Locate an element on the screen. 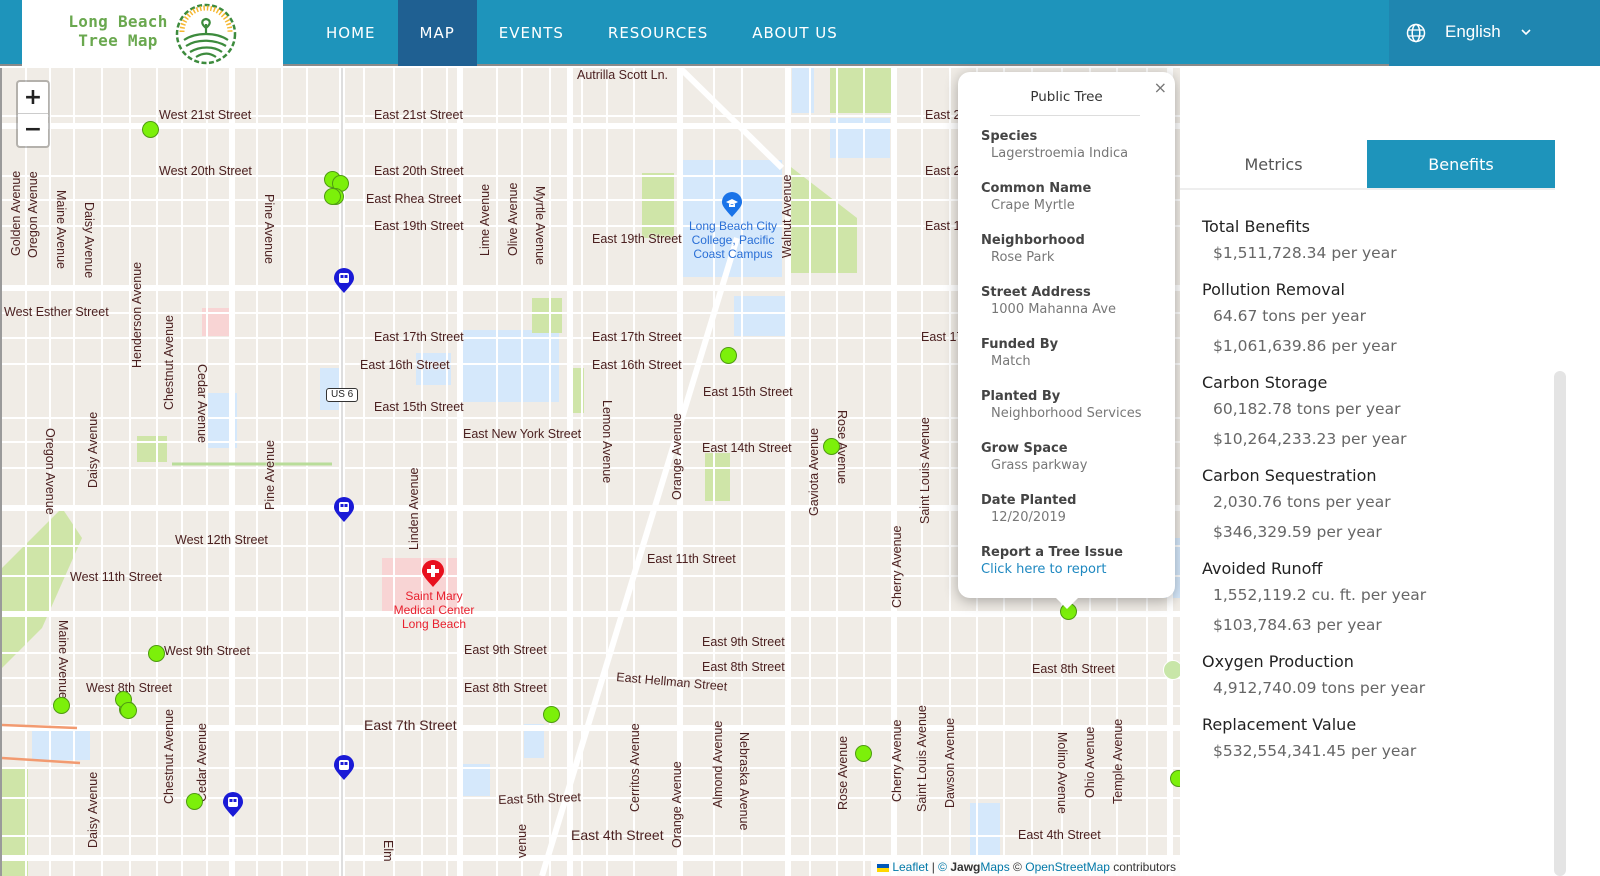 This screenshot has height=876, width=1600. field-funded-by: Funded By Match is located at coordinates (1061, 363).